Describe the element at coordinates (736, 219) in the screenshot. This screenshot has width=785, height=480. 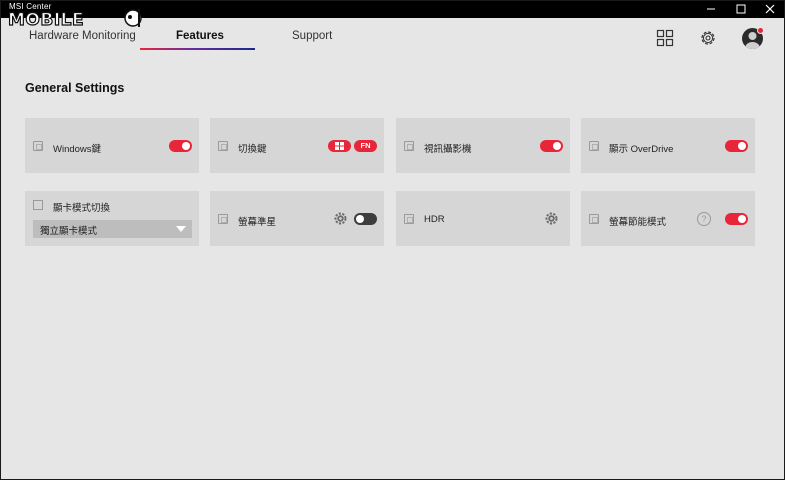
I see `eco-display-toggle` at that location.